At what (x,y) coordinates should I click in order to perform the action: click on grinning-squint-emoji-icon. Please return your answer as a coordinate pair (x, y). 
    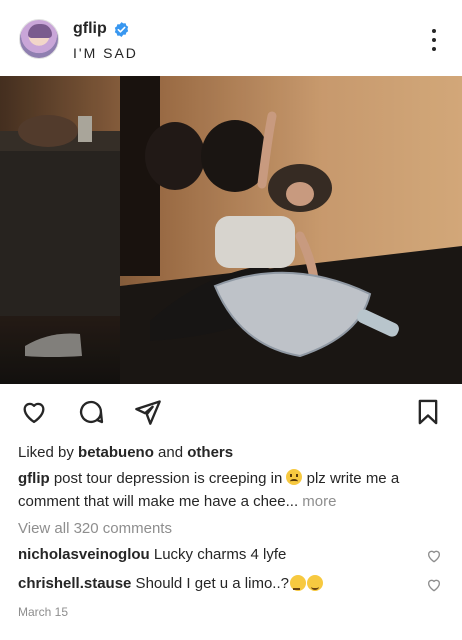
    Looking at the image, I should click on (315, 583).